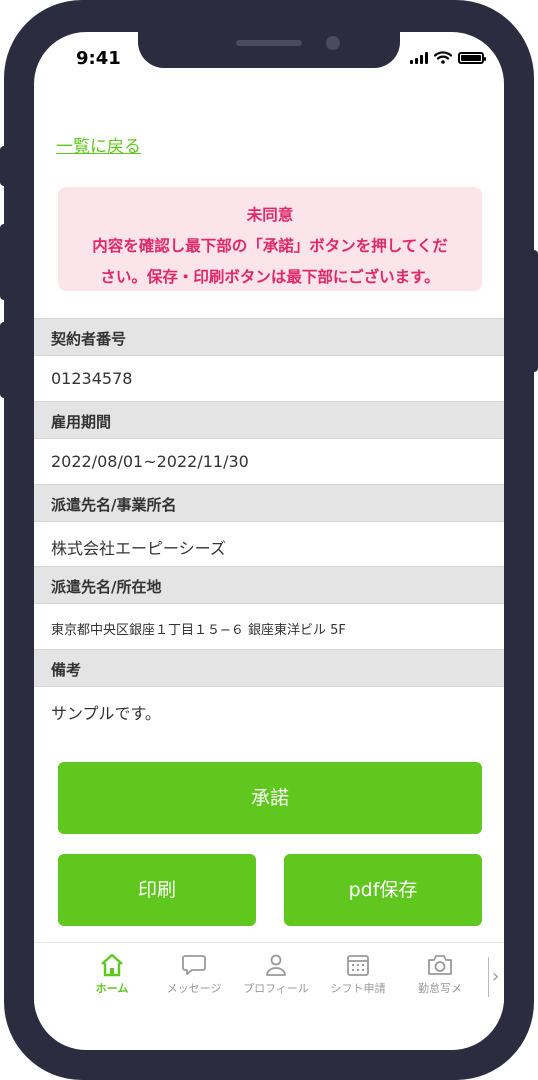 This screenshot has width=538, height=1080. I want to click on back-to-list-link: 一覧に戻る, so click(98, 144).